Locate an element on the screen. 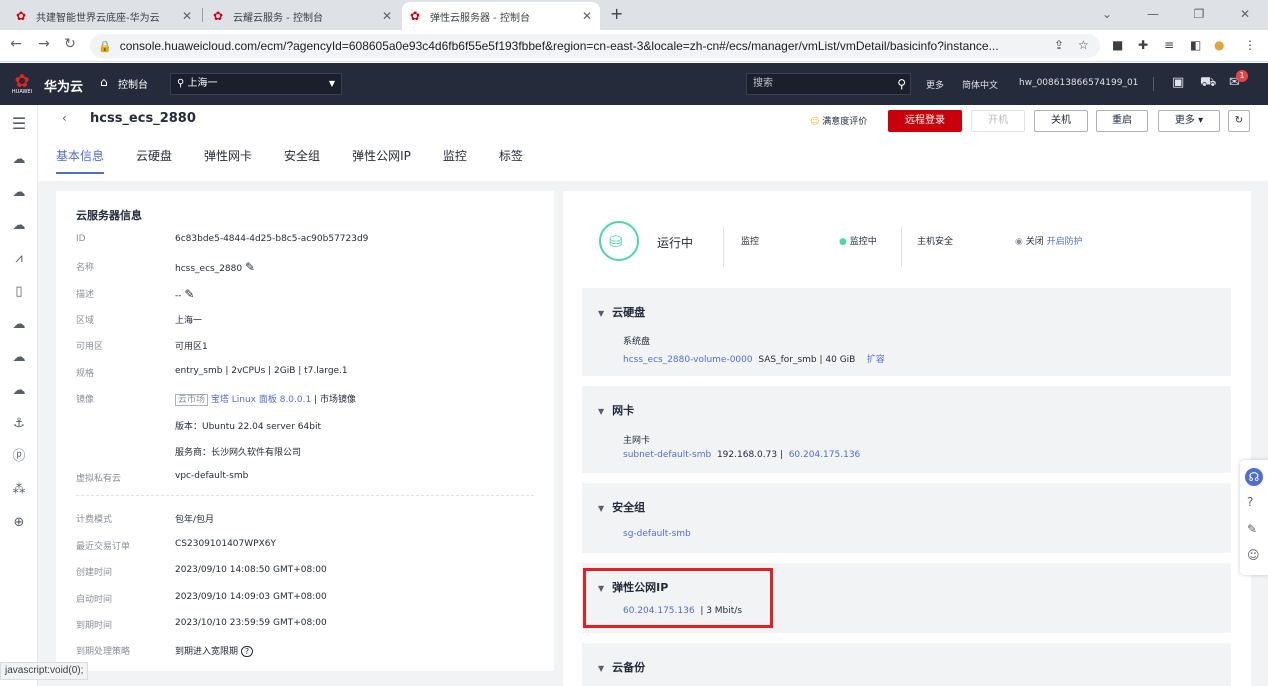 This screenshot has height=686, width=1268. brand-name: 华为云 is located at coordinates (63, 85).